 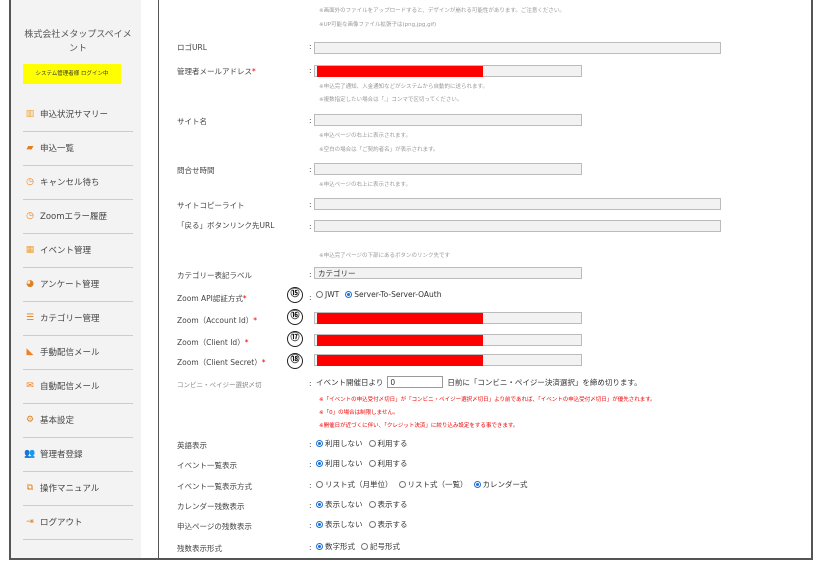 What do you see at coordinates (30, 182) in the screenshot?
I see `clock-icon: ◷` at bounding box center [30, 182].